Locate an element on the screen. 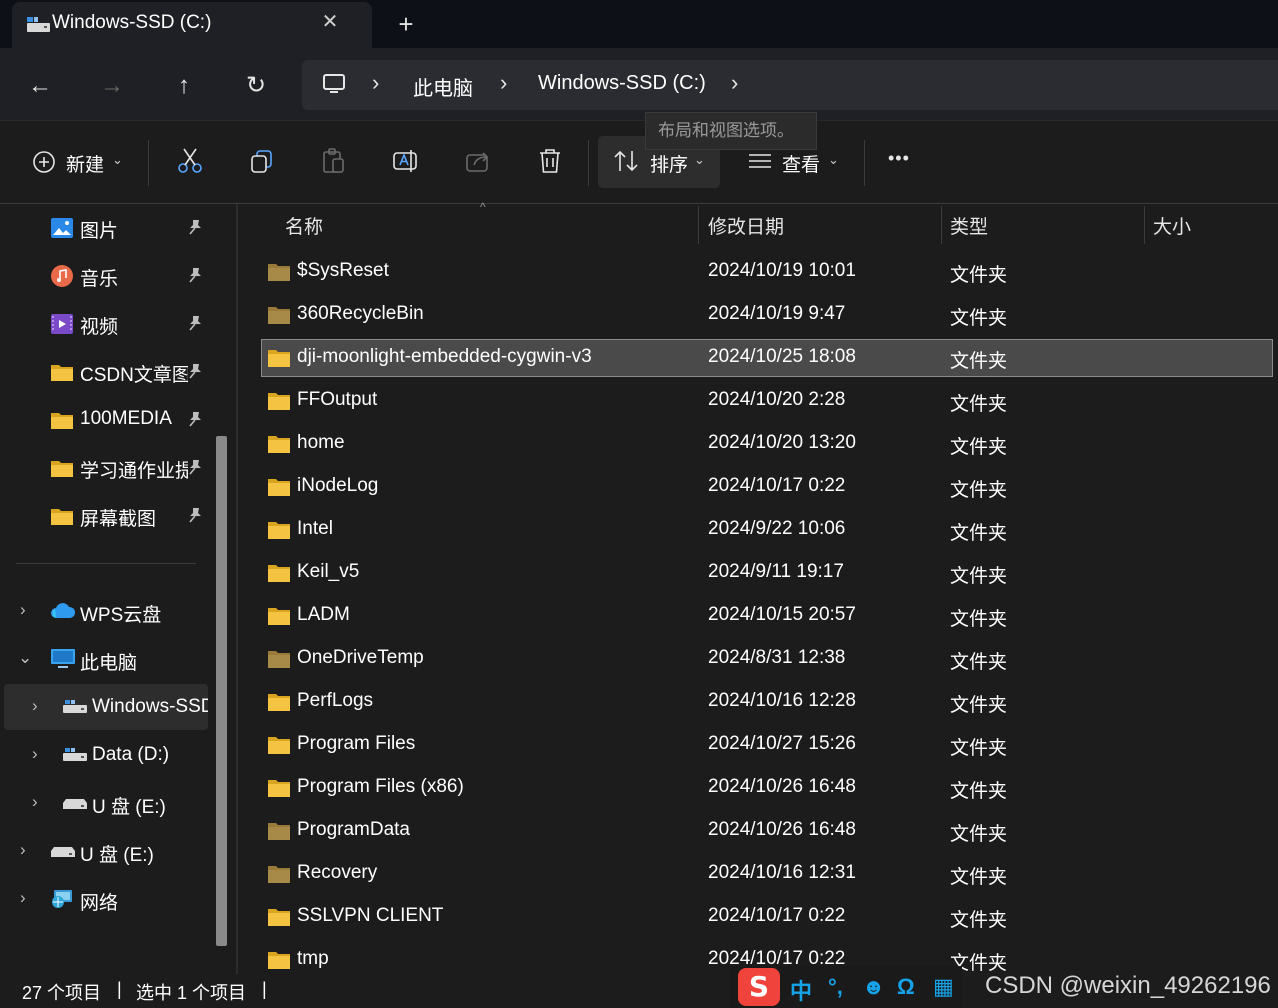 Image resolution: width=1278 pixels, height=1008 pixels. rename-icon is located at coordinates (406, 161).